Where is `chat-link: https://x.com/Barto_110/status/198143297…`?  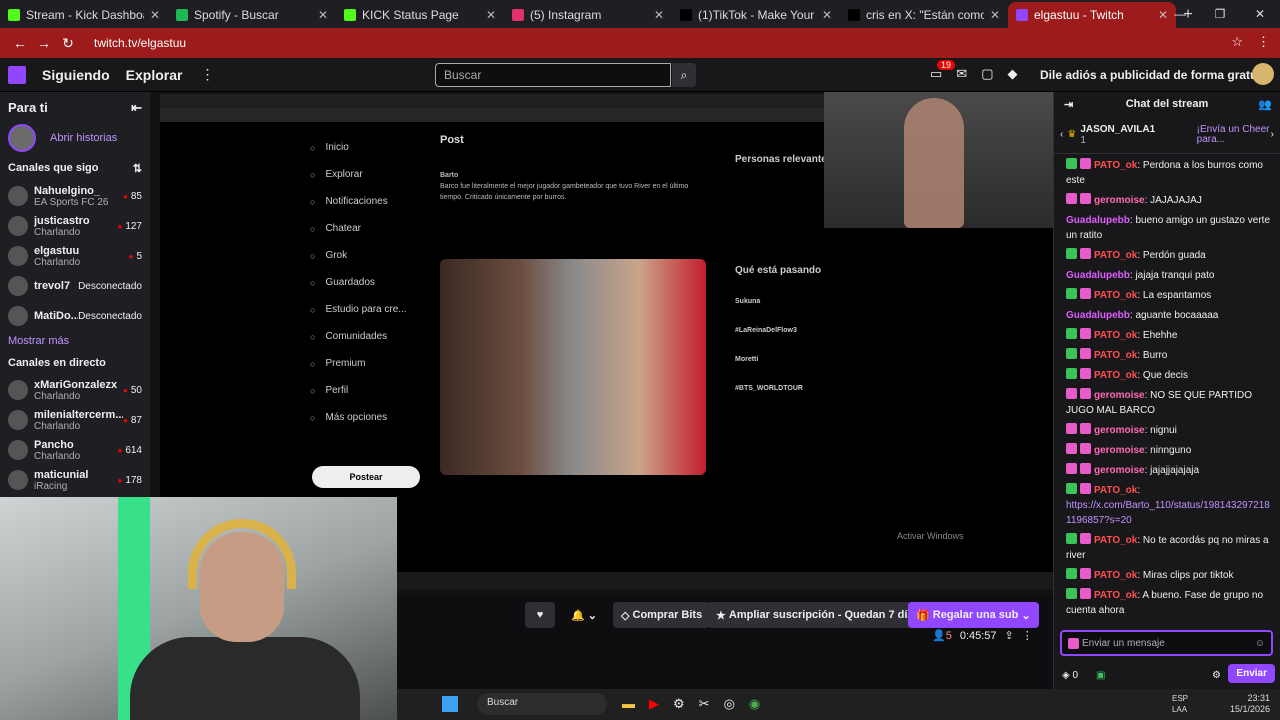
chat-link: https://x.com/Barto_110/status/198143297… is located at coordinates (1168, 513).